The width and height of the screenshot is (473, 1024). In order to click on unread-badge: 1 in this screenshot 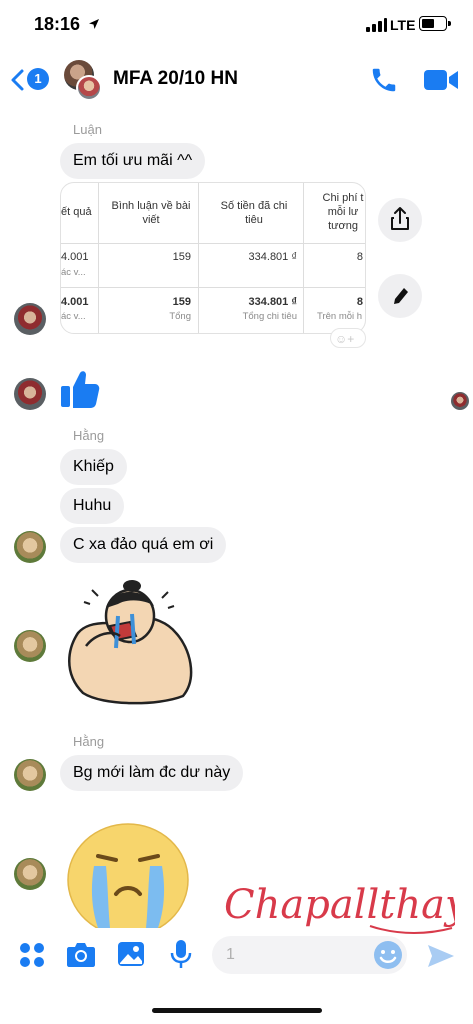, I will do `click(38, 79)`.